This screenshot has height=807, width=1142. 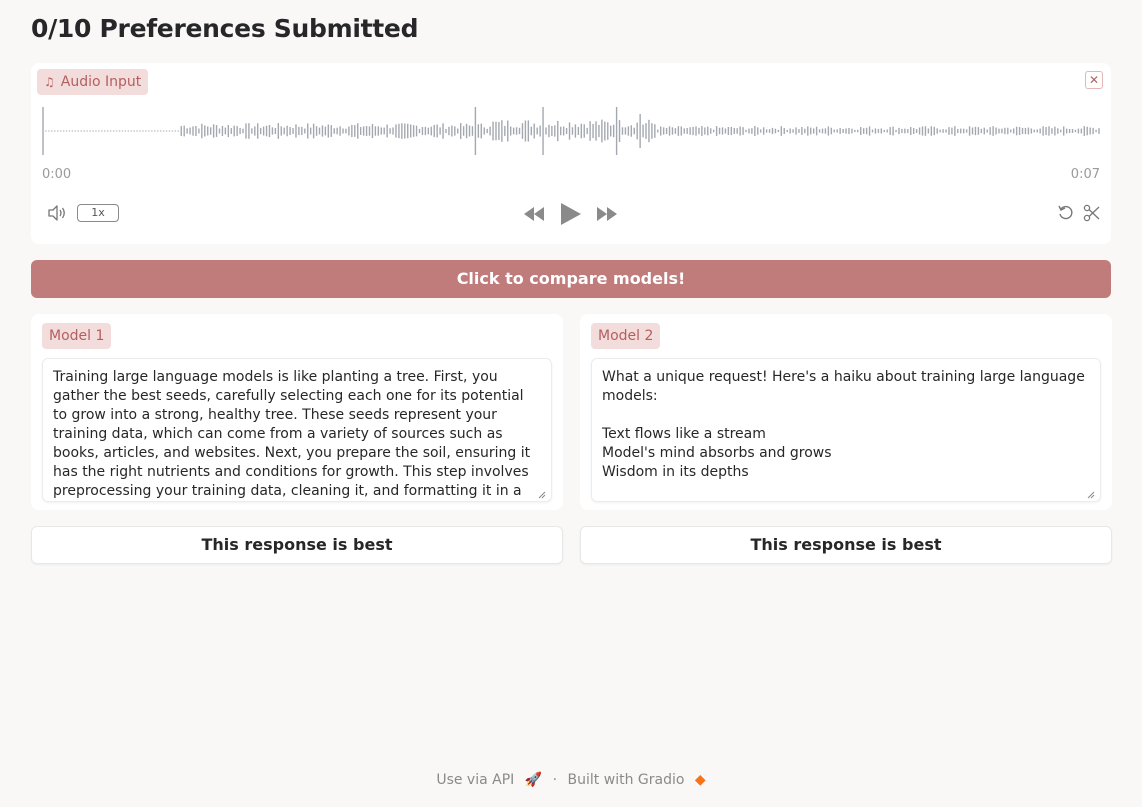 I want to click on play-icon, so click(x=571, y=214).